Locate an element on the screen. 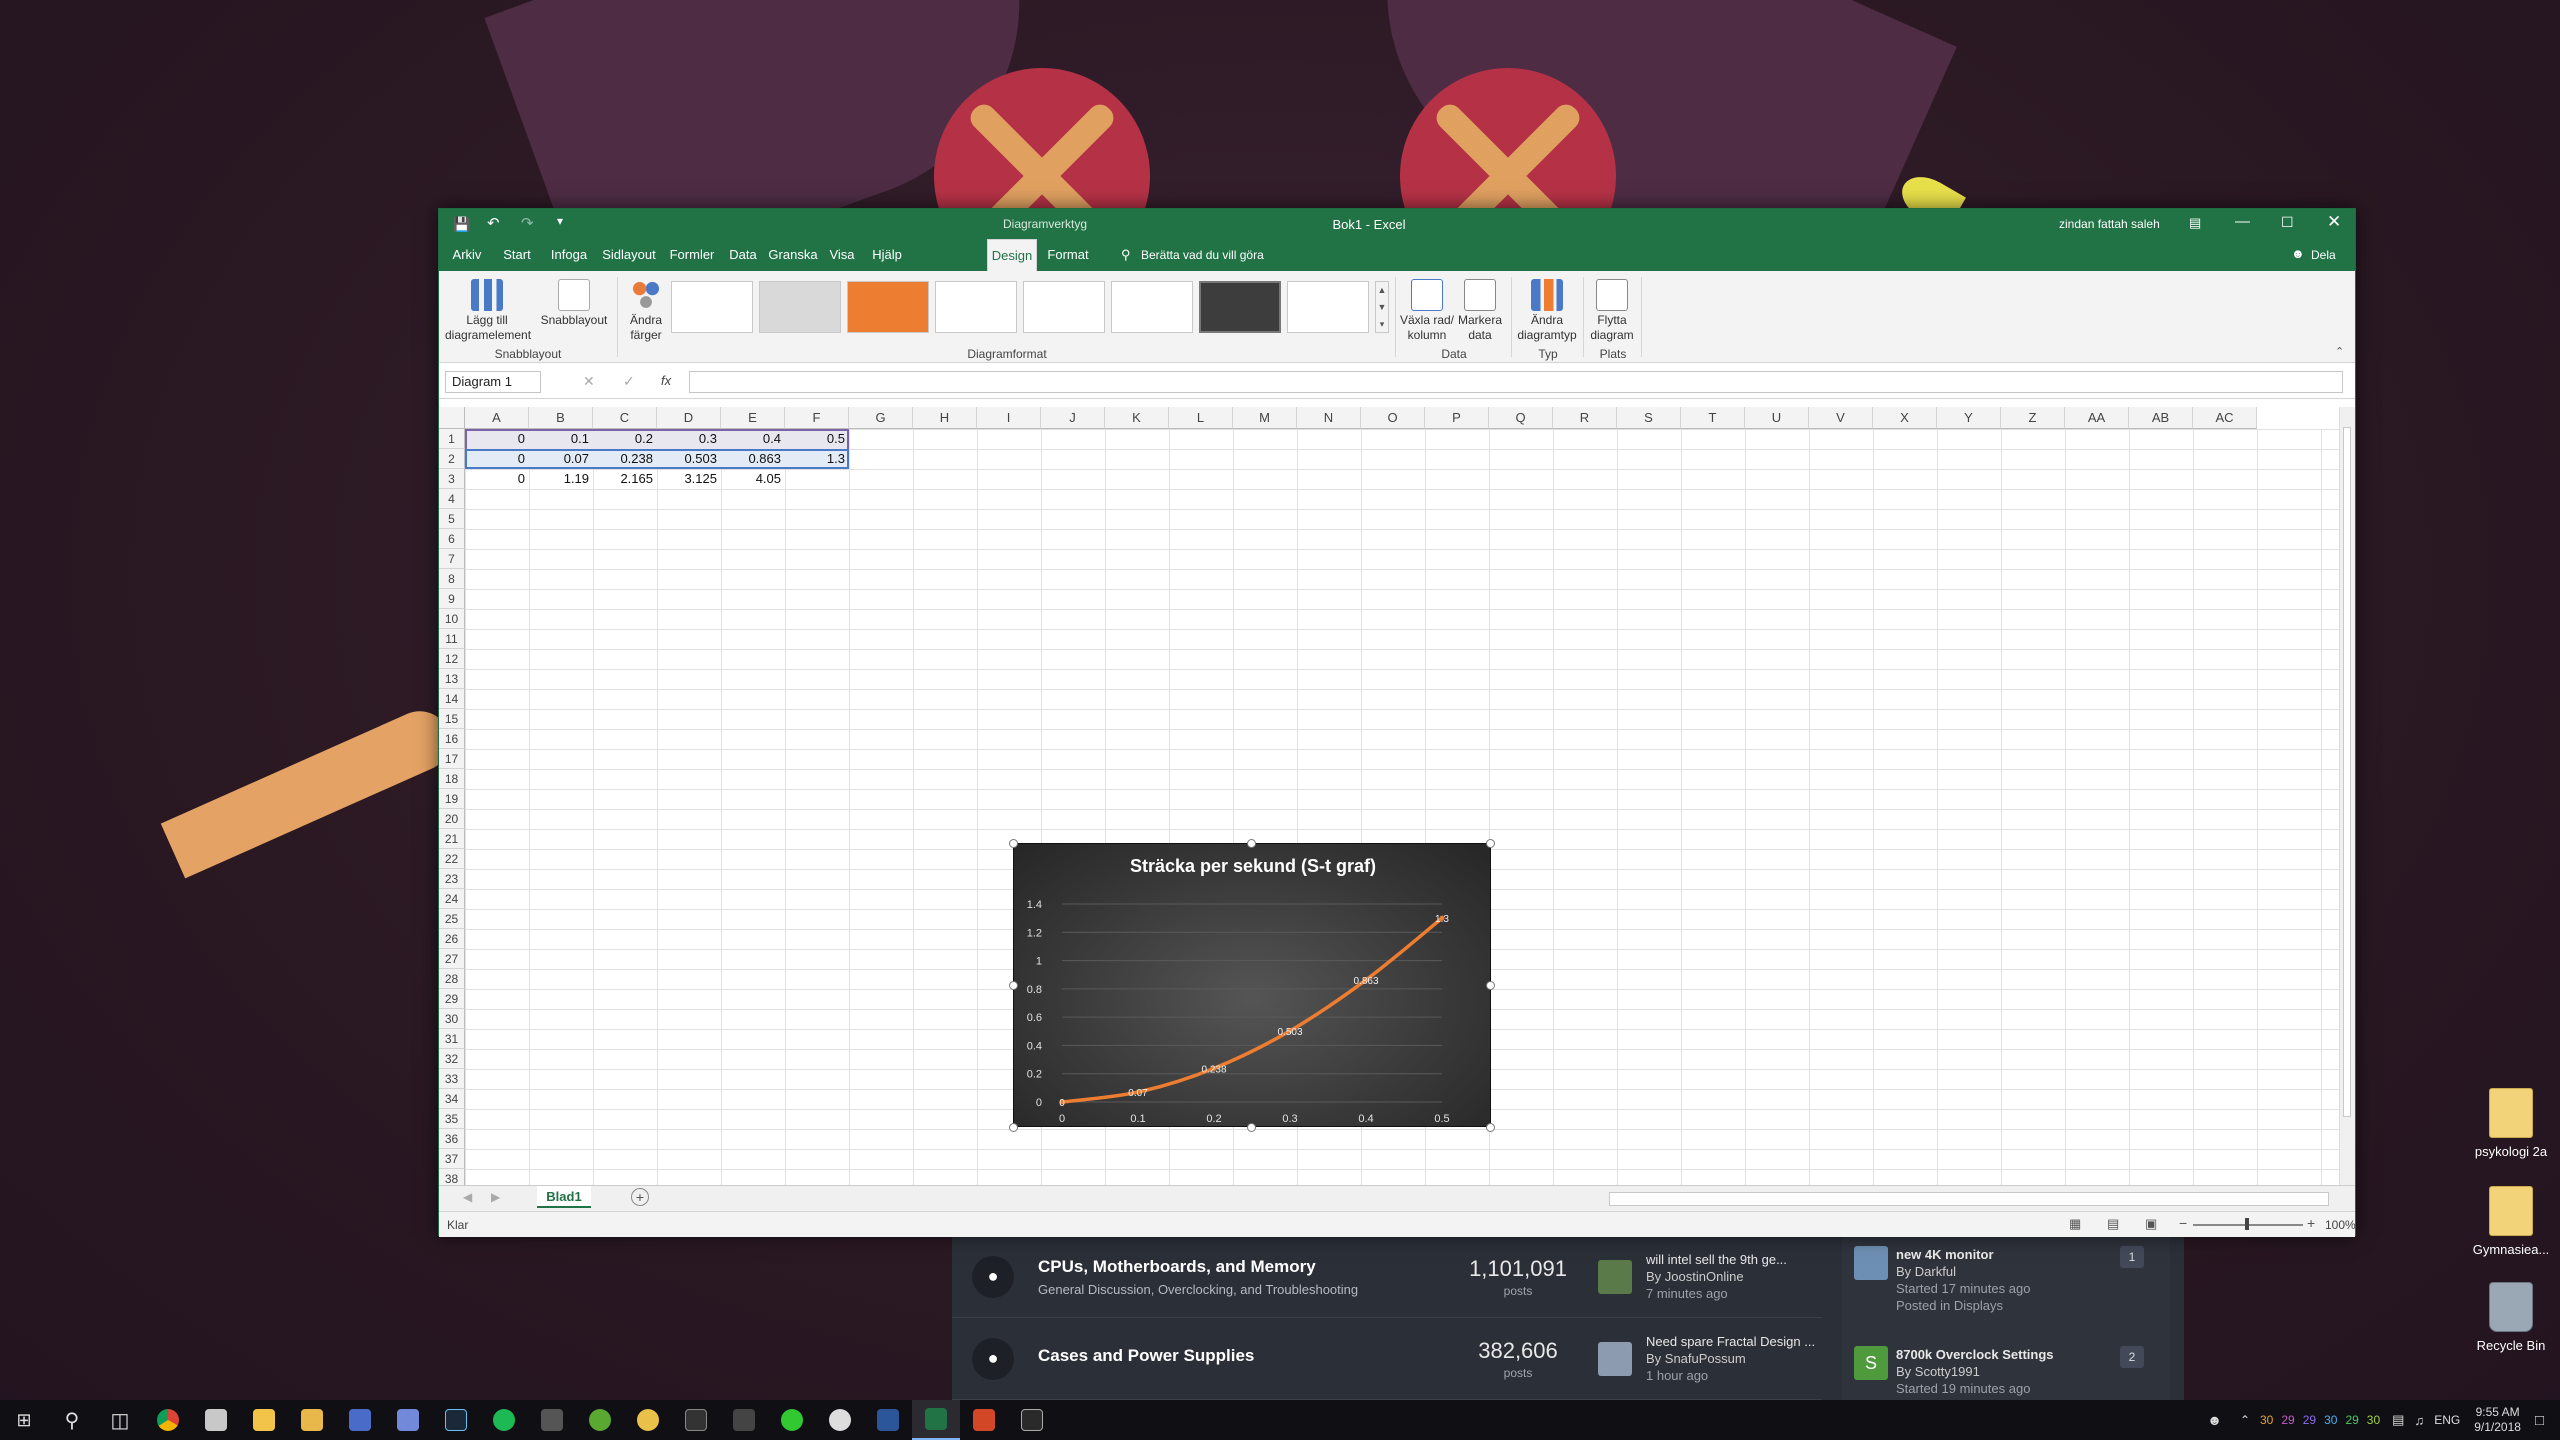 This screenshot has width=2560, height=1440. task-view-button: ◫ is located at coordinates (120, 1420).